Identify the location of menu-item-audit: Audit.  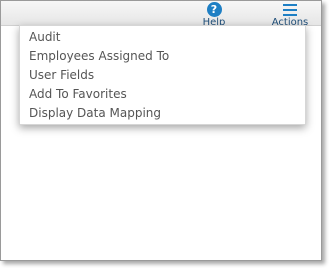
(162, 37).